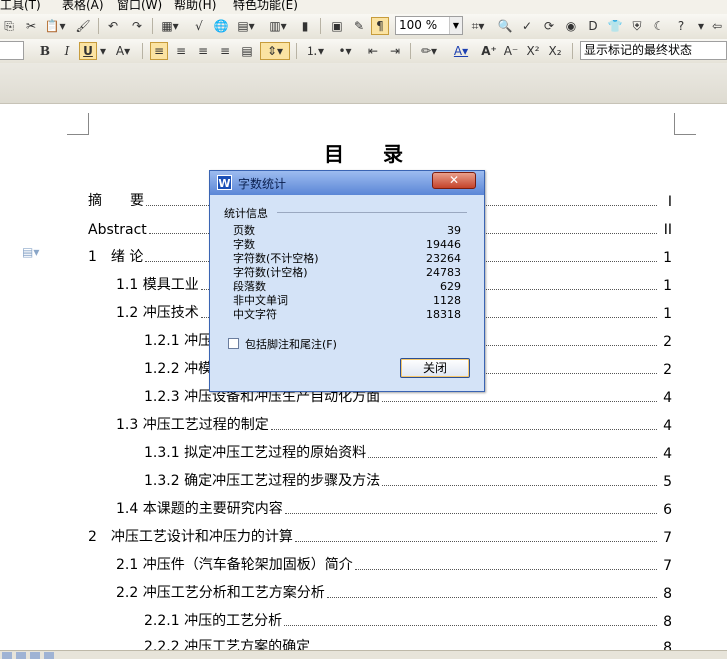 The image size is (727, 659). What do you see at coordinates (278, 26) in the screenshot?
I see `columns-icon: ▥▾` at bounding box center [278, 26].